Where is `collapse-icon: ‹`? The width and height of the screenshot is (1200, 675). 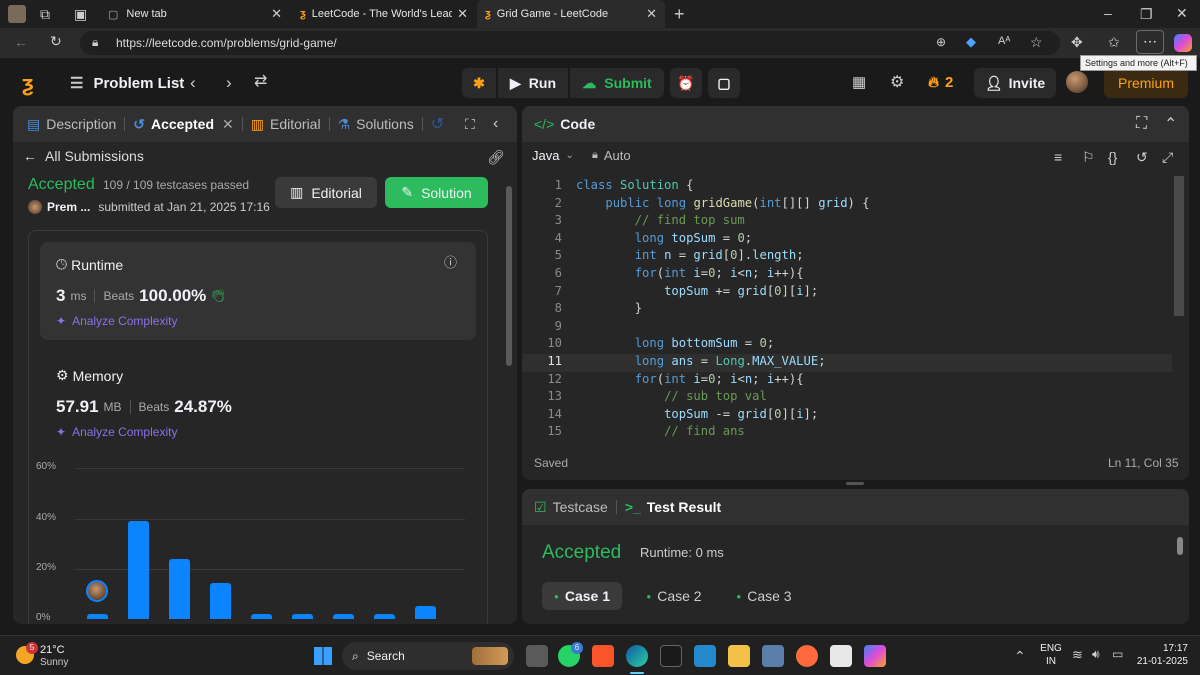 collapse-icon: ‹ is located at coordinates (495, 124).